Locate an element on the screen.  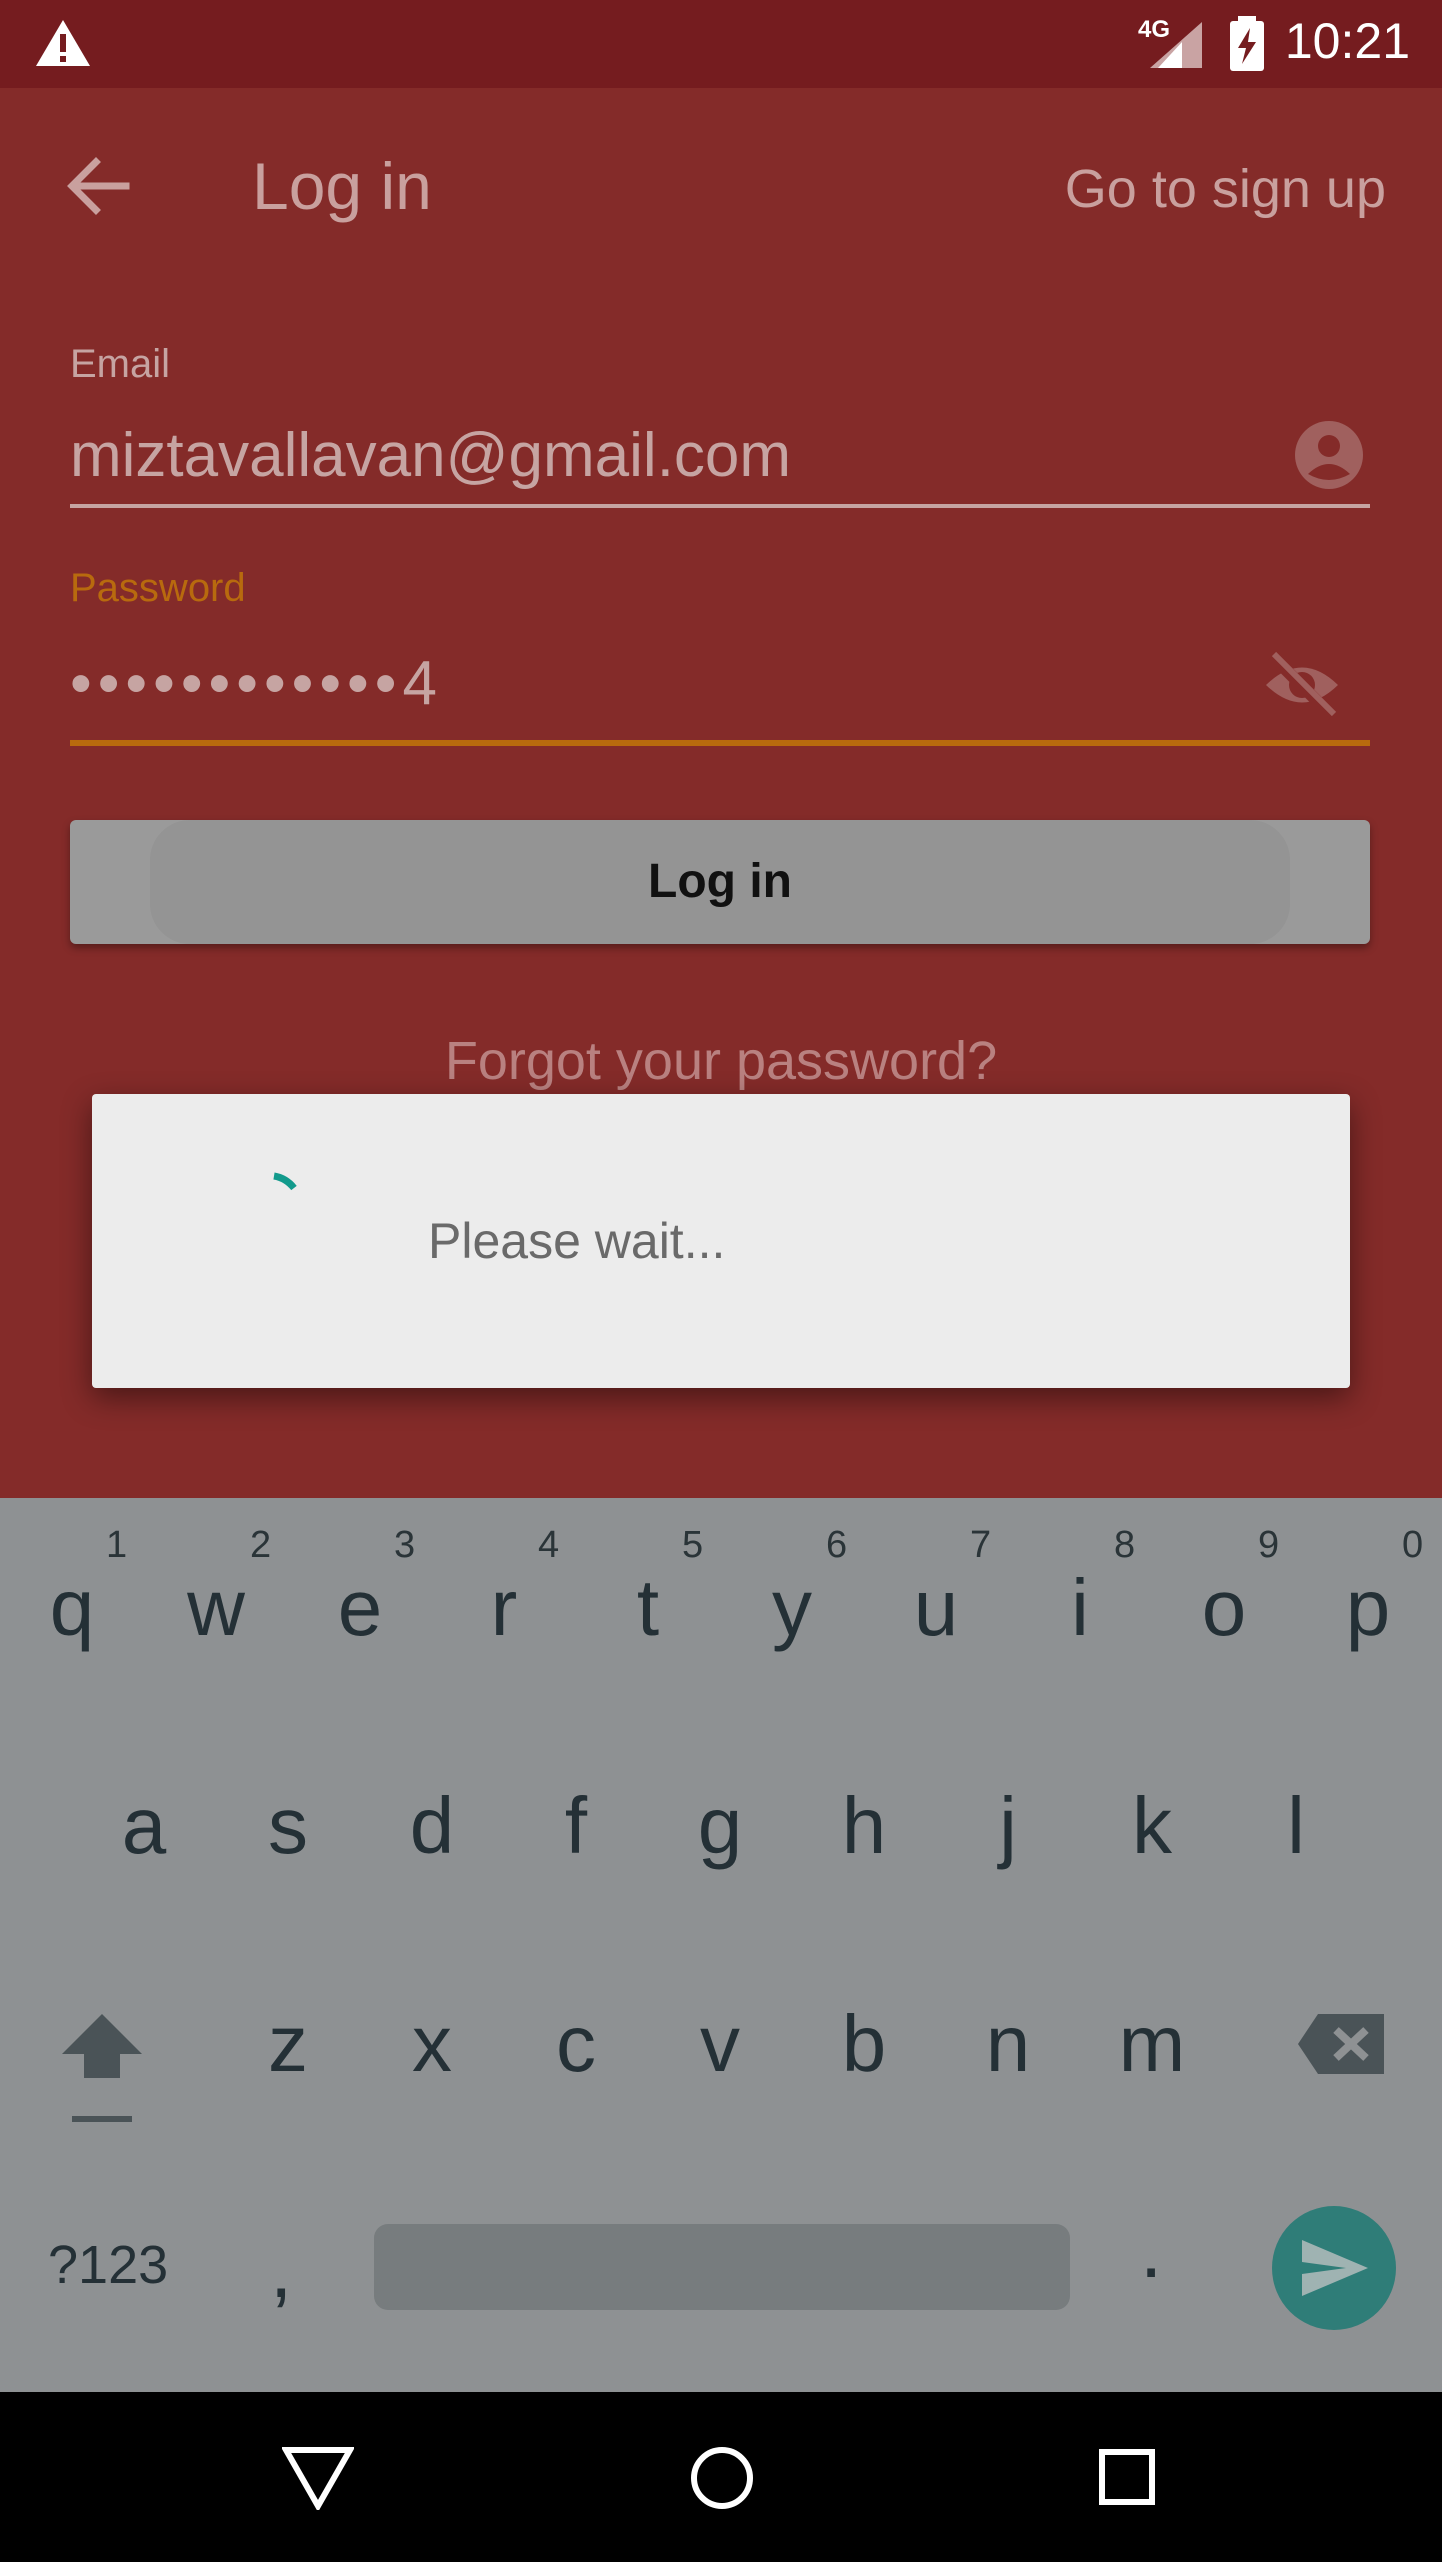
key-l: l is located at coordinates (1296, 1826).